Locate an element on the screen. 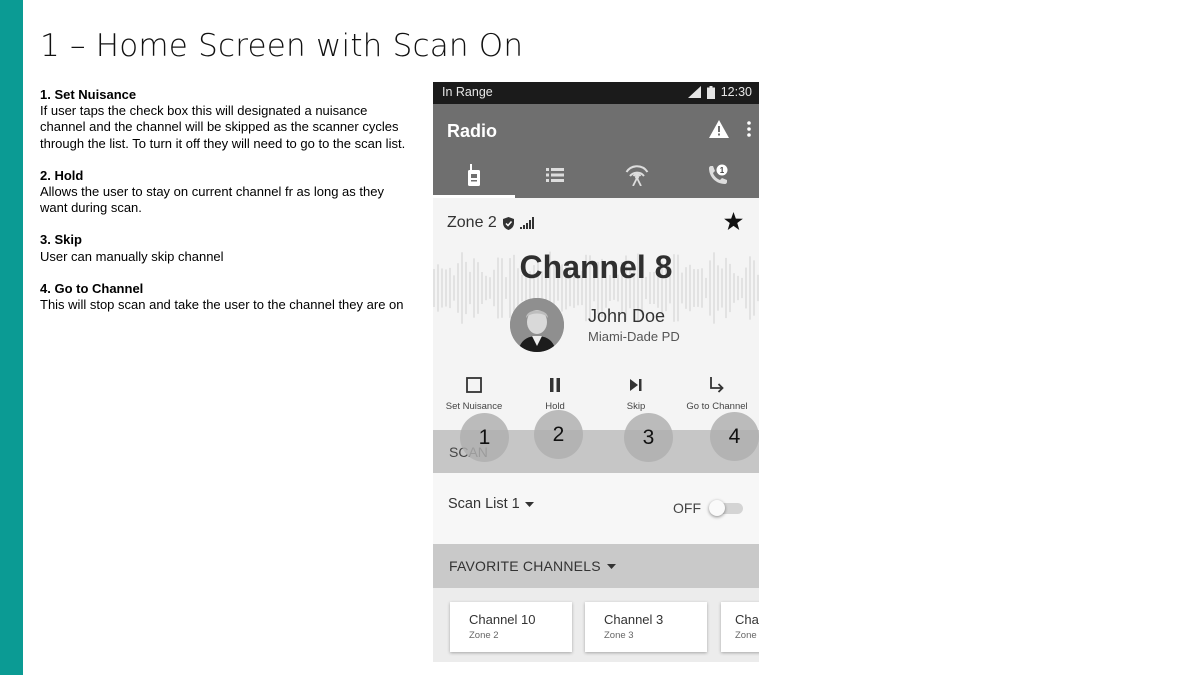  favorite-channel-zone: Zone is located at coordinates (746, 635).